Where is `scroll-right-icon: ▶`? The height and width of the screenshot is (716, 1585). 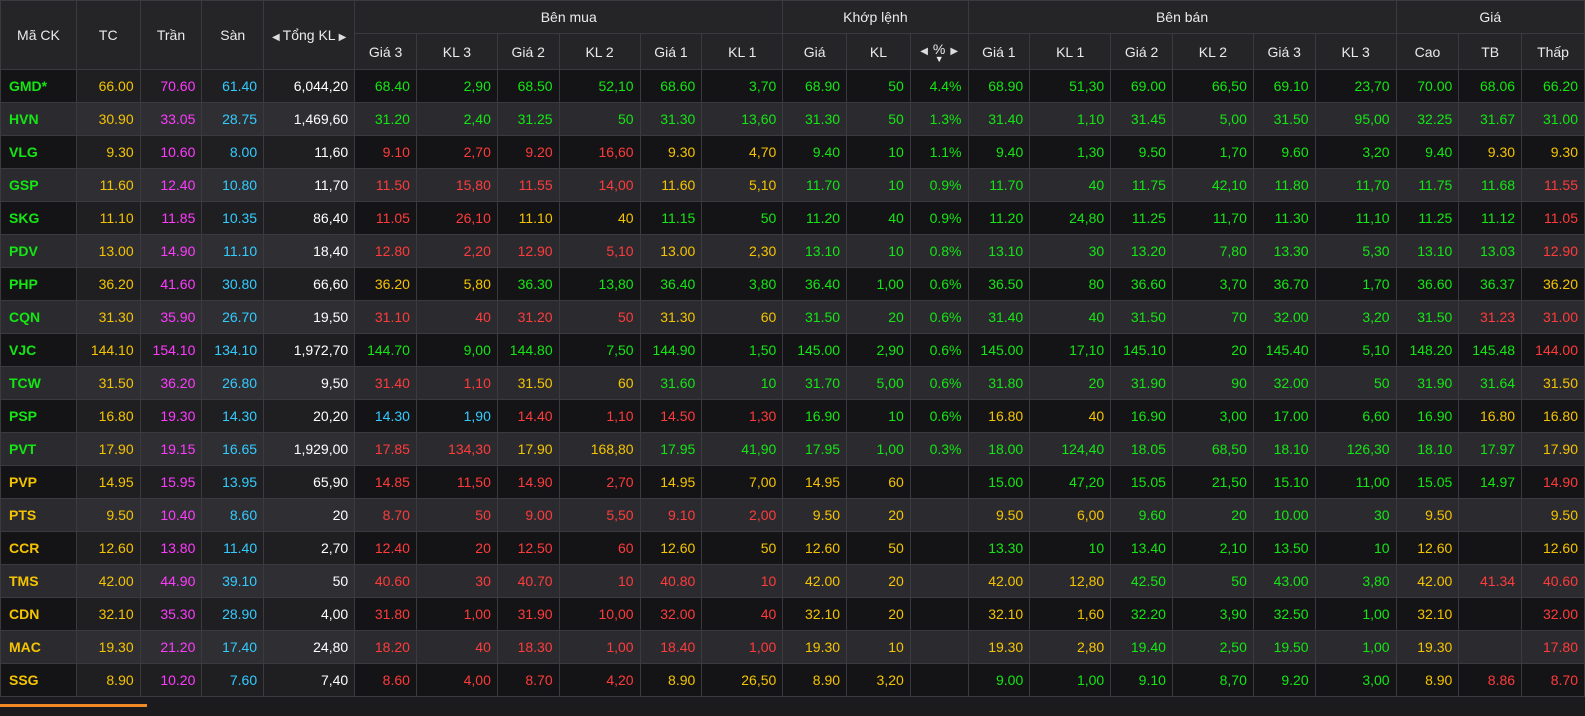
scroll-right-icon: ▶ is located at coordinates (343, 37).